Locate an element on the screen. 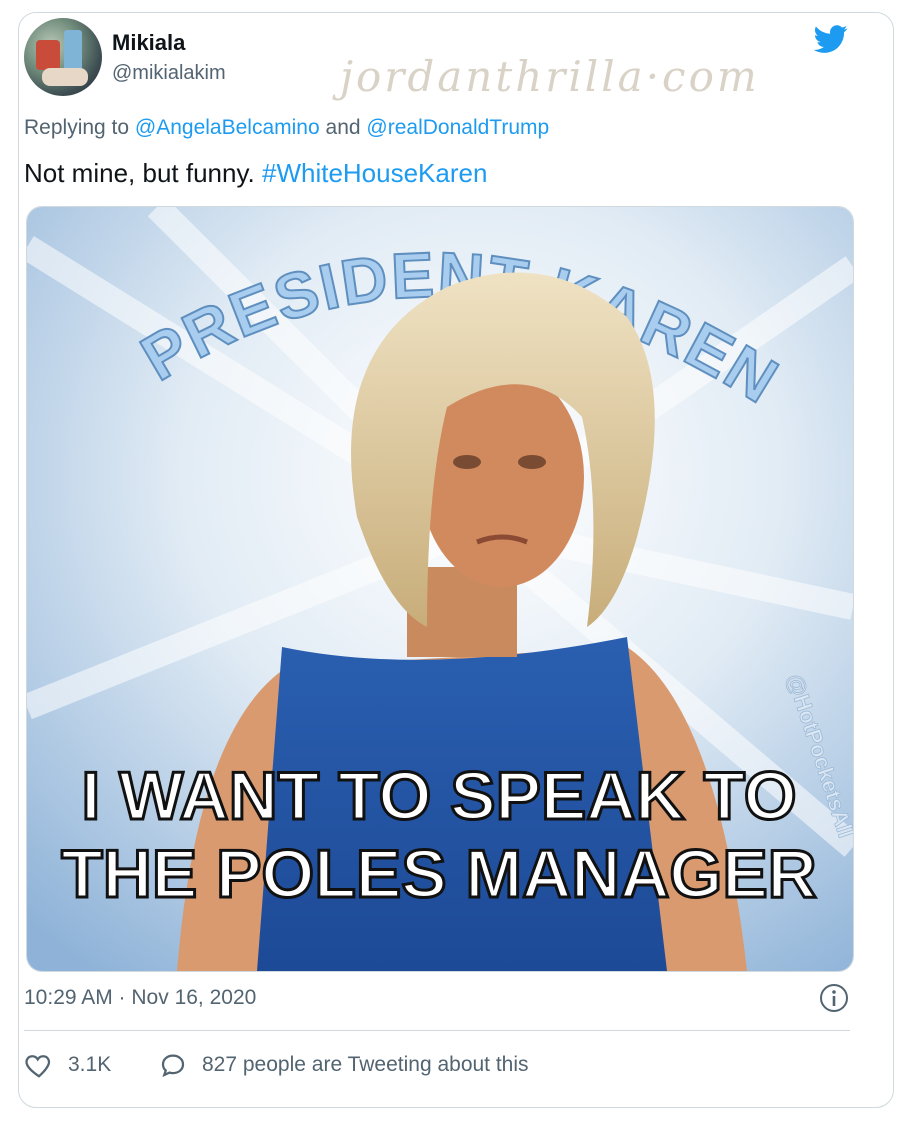 The image size is (914, 1130). reply-user-link: @AngelaBelcamino is located at coordinates (227, 127).